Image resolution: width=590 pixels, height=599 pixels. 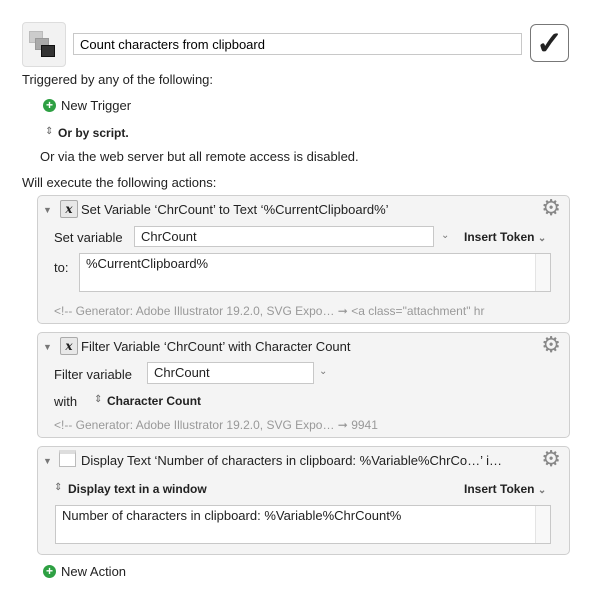 I want to click on window-icon, so click(x=67, y=458).